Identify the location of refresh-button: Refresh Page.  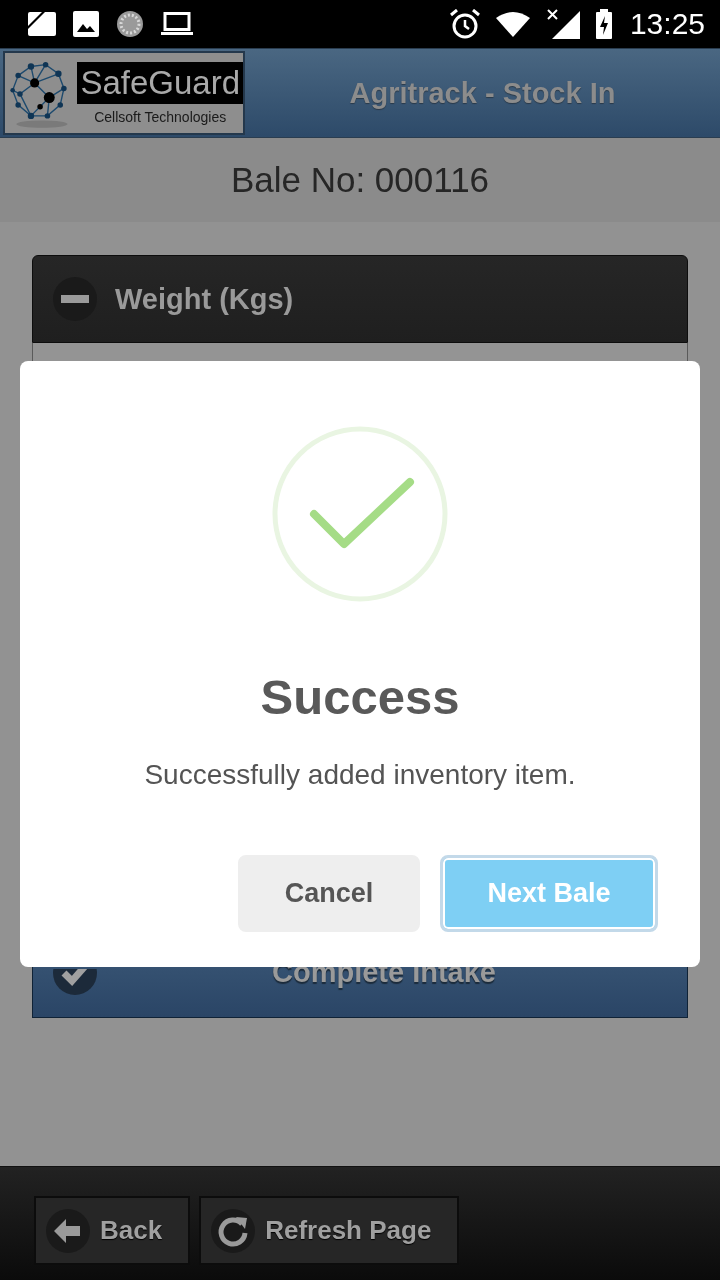
(329, 1230).